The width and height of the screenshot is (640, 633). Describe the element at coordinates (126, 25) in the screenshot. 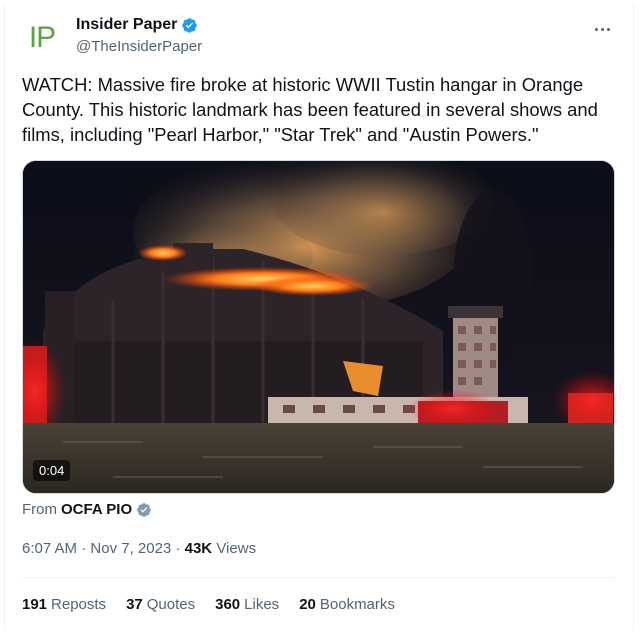

I see `author-display-name: Insider Paper` at that location.